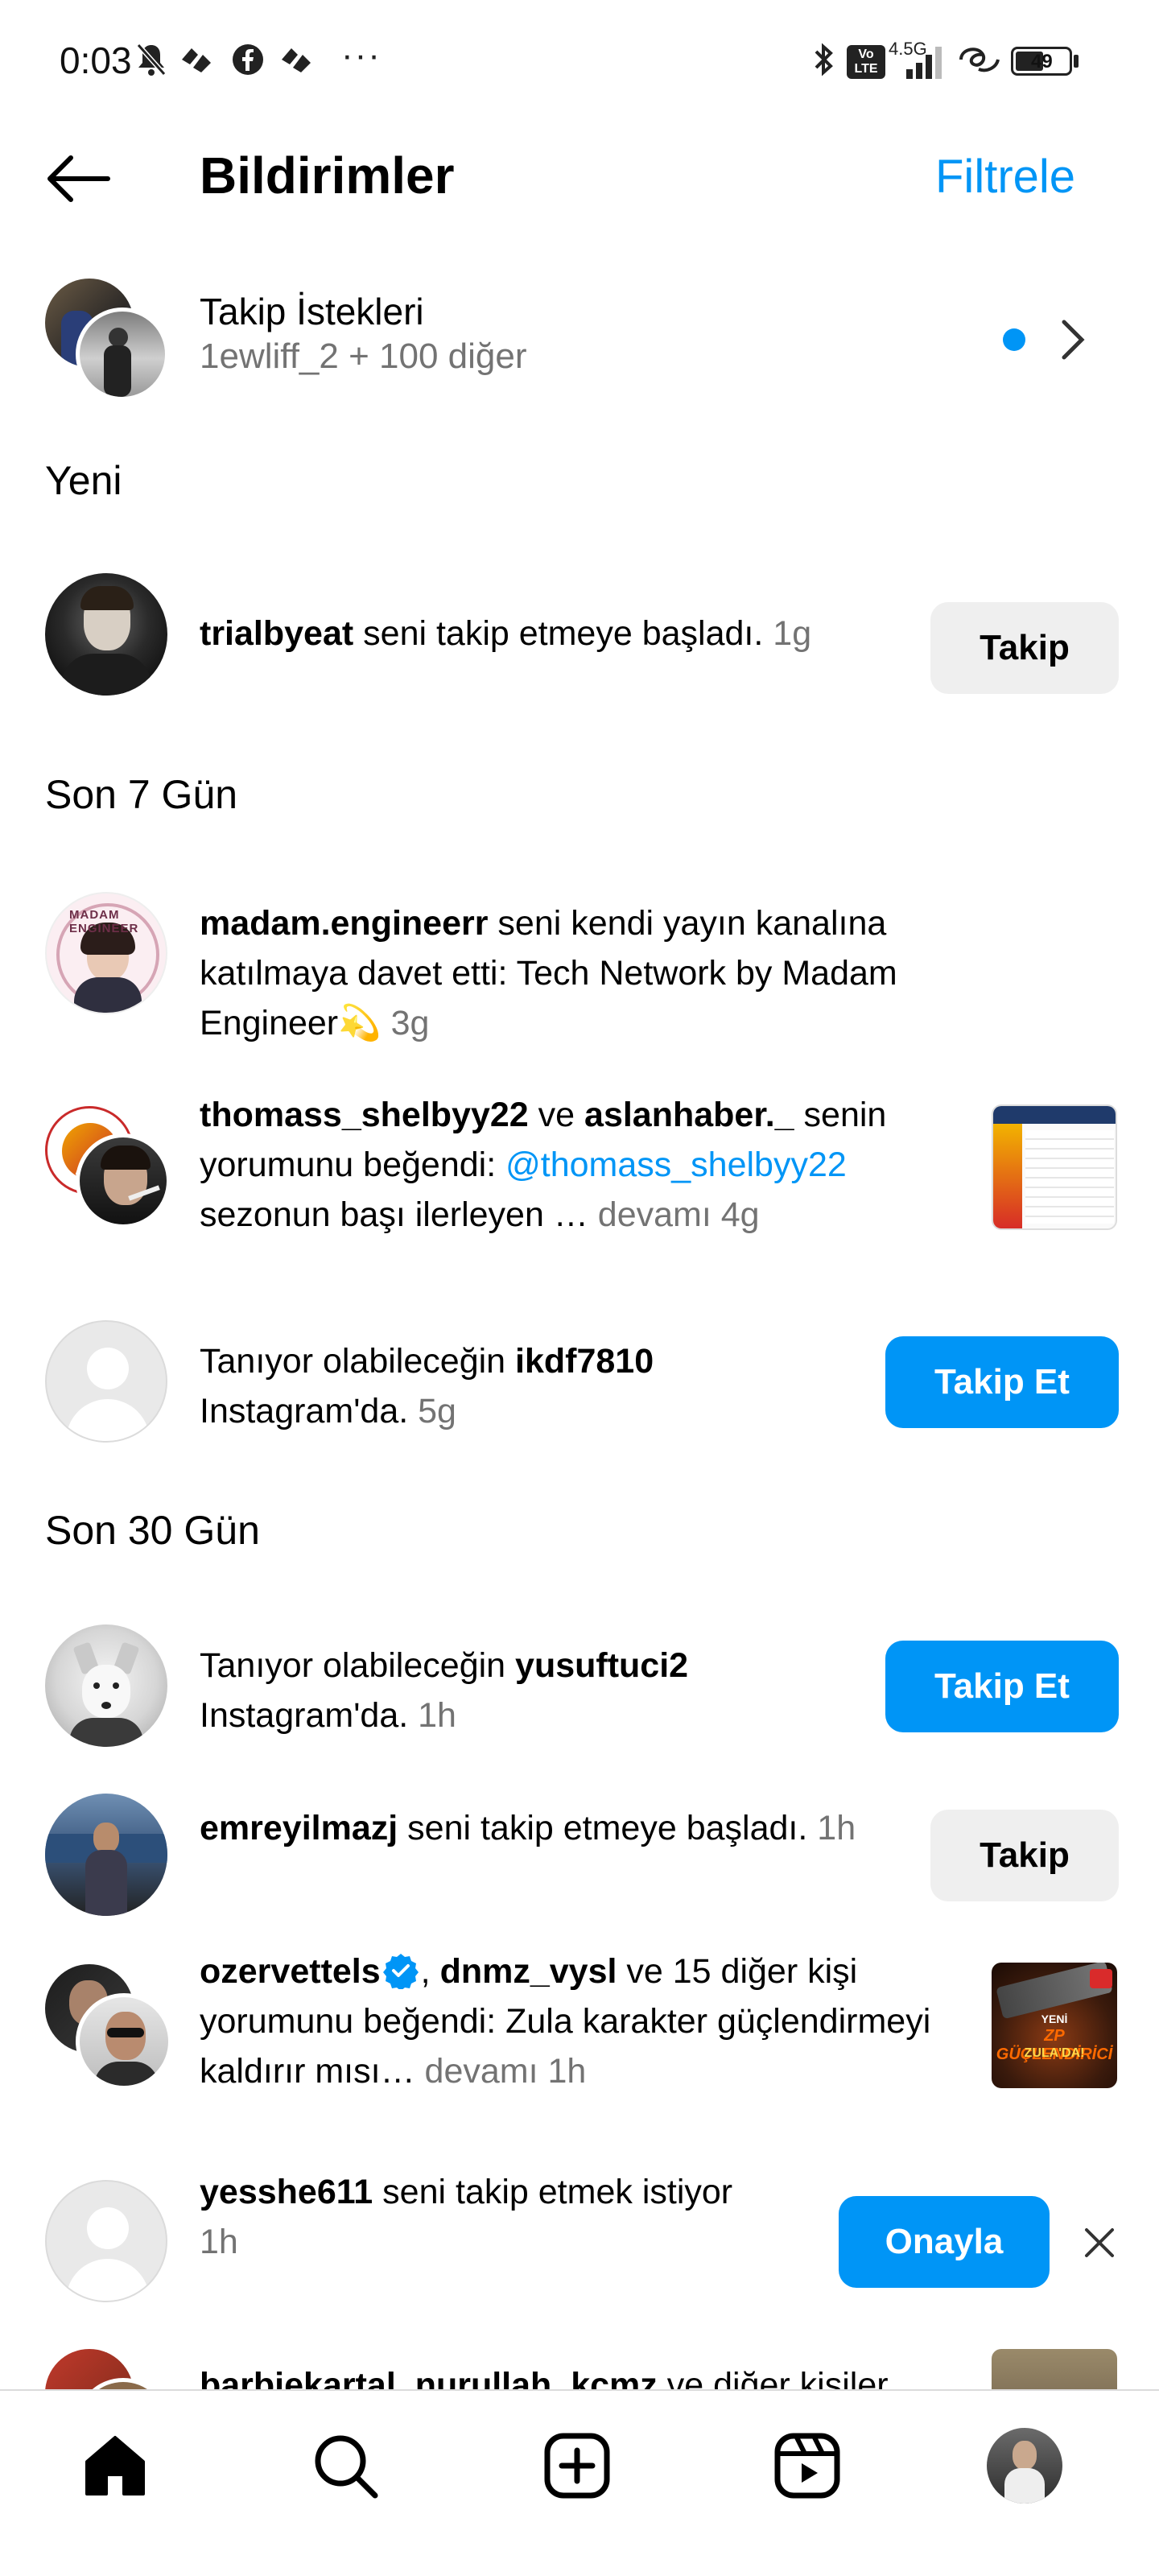 Image resolution: width=1159 pixels, height=2576 pixels. What do you see at coordinates (528, 1971) in the screenshot?
I see `username: dnmz_vysl` at bounding box center [528, 1971].